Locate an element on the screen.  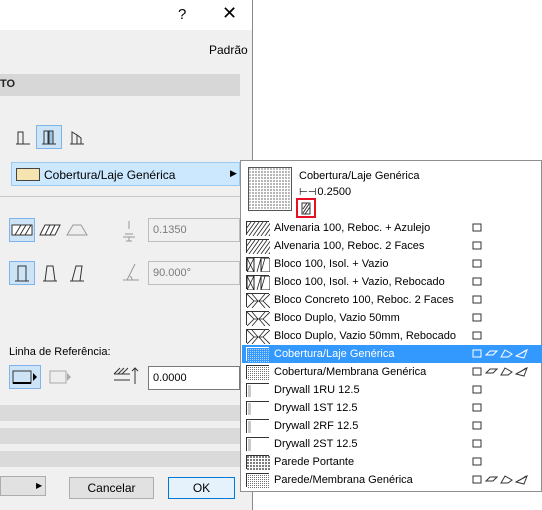
element-type-button is located at coordinates (306, 208).